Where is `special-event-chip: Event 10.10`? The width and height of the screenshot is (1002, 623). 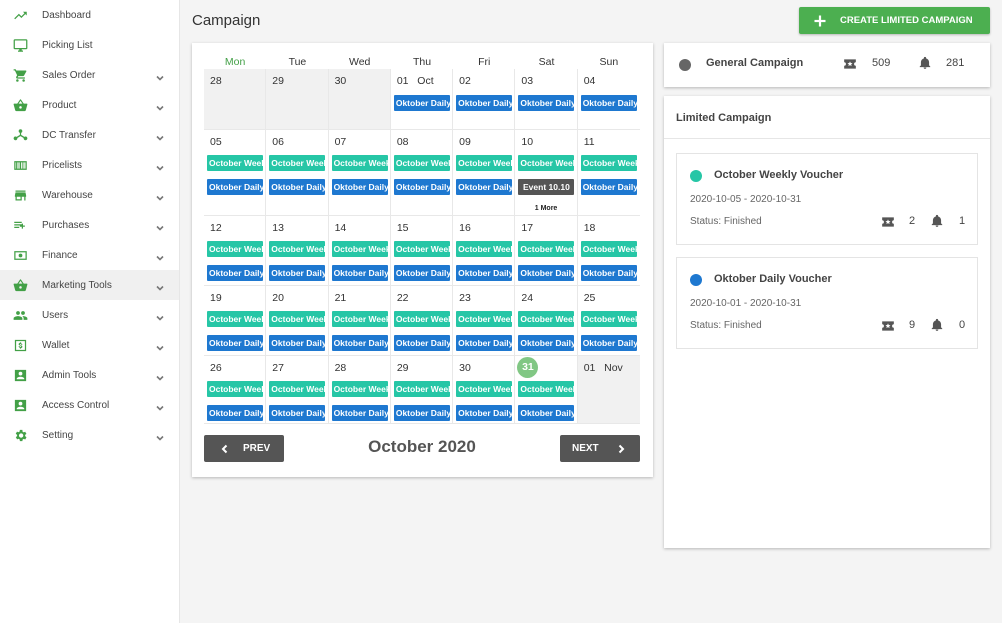 special-event-chip: Event 10.10 is located at coordinates (546, 187).